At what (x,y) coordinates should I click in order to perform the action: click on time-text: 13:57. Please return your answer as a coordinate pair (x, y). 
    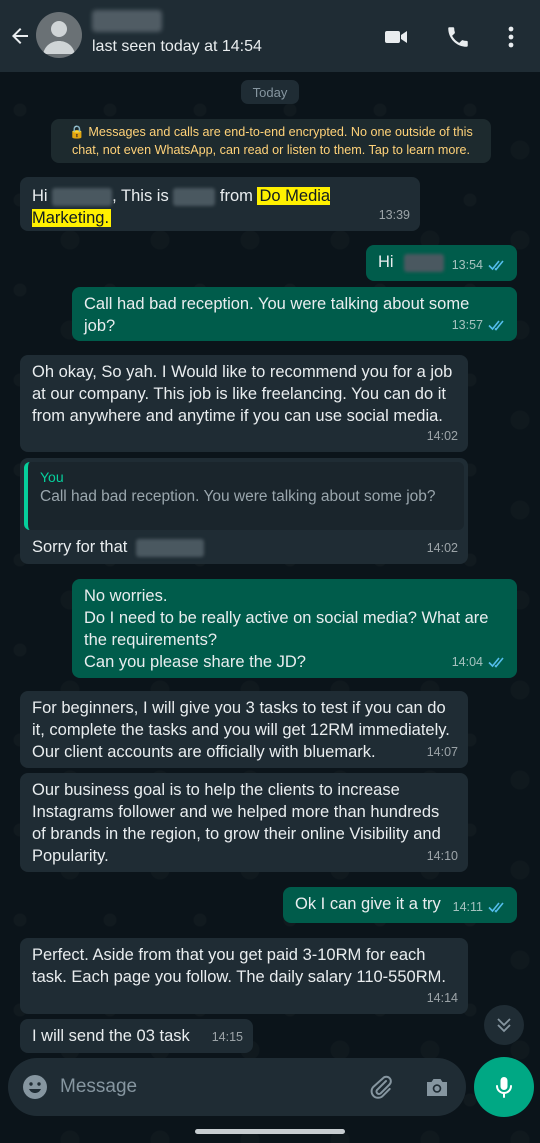
    Looking at the image, I should click on (467, 325).